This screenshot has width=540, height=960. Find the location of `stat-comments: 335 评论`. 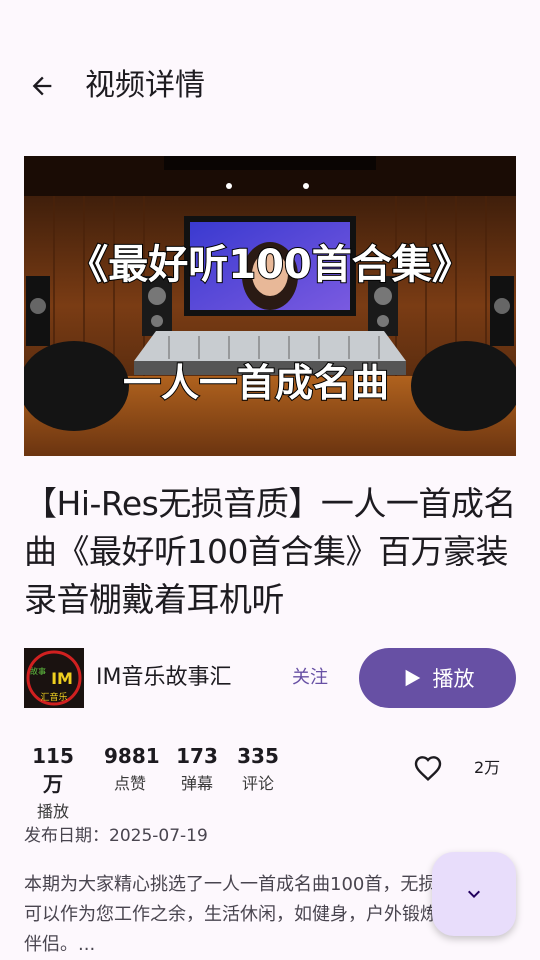

stat-comments: 335 评论 is located at coordinates (258, 770).